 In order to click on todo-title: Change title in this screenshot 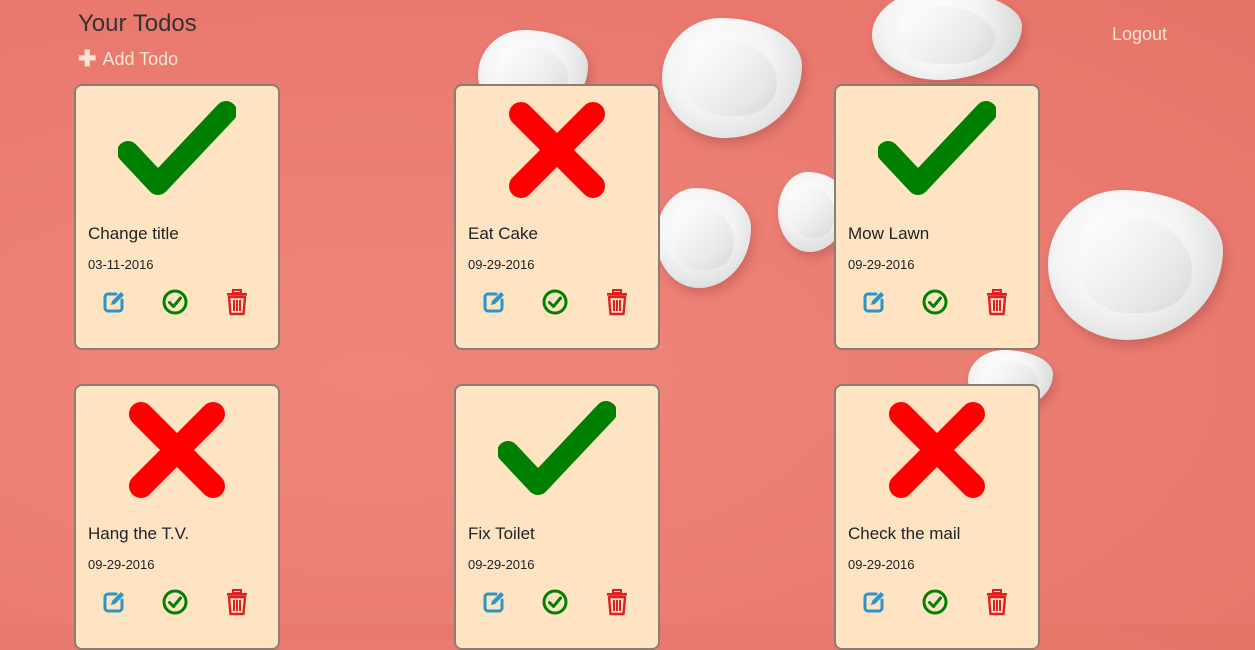, I will do `click(133, 233)`.